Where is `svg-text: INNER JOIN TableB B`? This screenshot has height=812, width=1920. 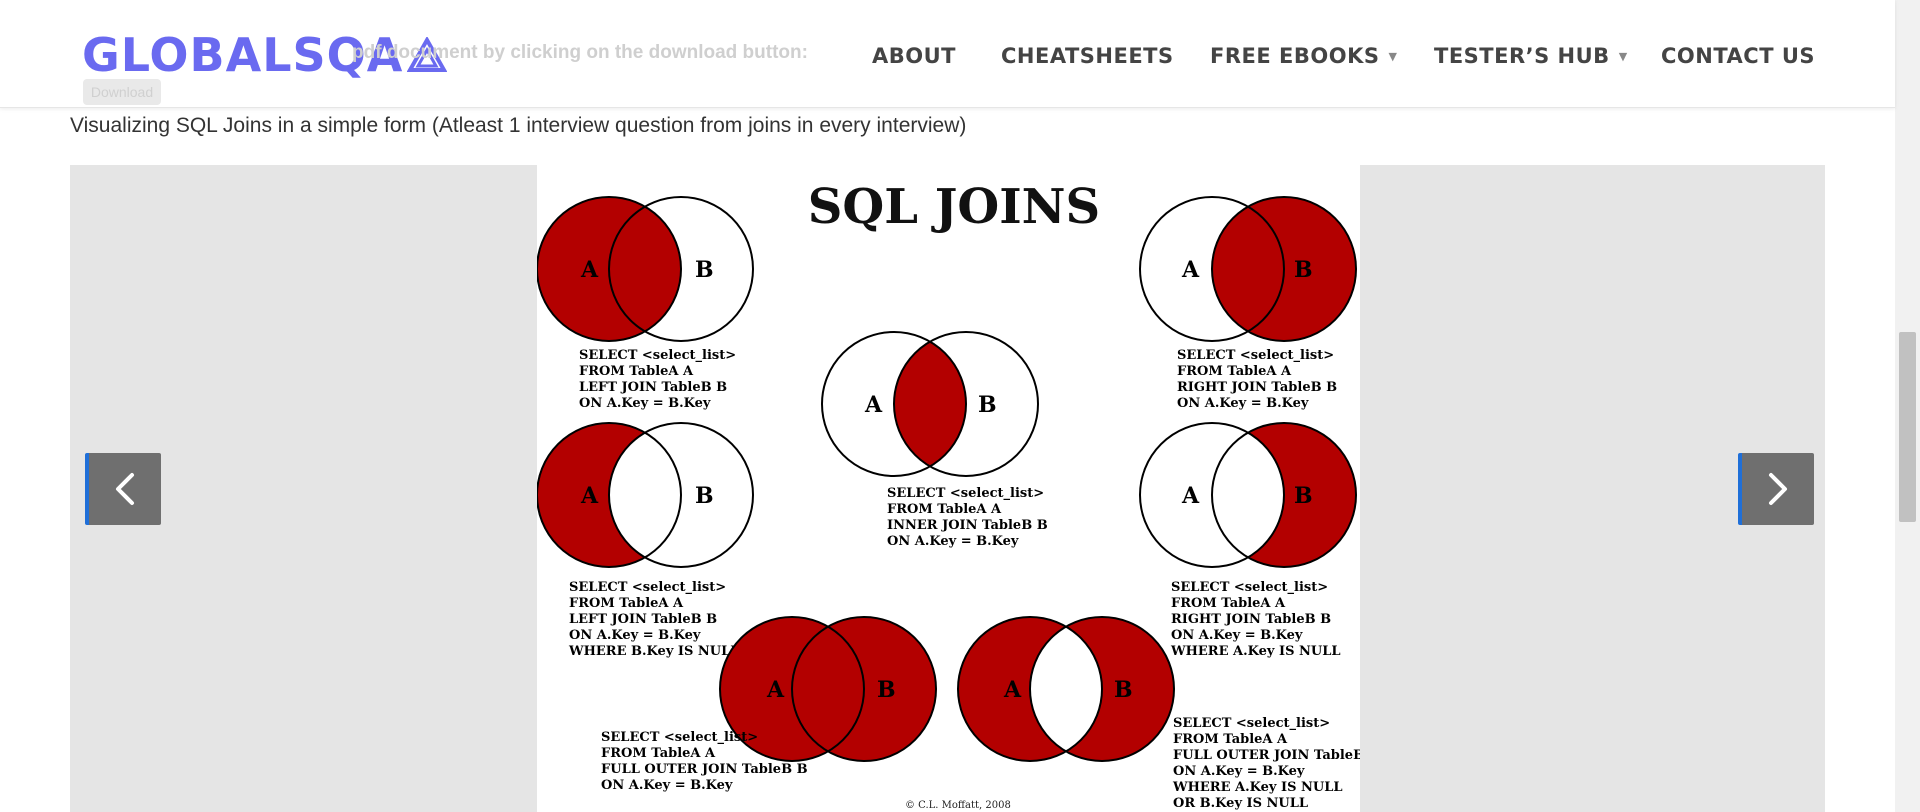 svg-text: INNER JOIN TableB B is located at coordinates (967, 525).